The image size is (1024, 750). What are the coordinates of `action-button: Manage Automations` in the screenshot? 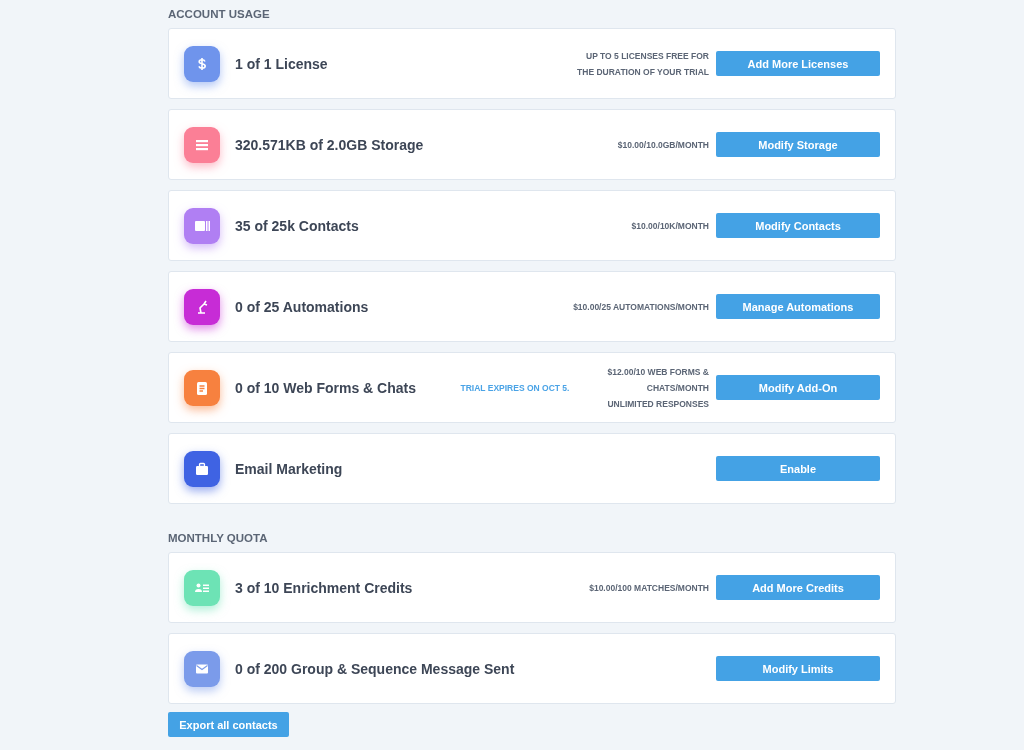 It's located at (798, 306).